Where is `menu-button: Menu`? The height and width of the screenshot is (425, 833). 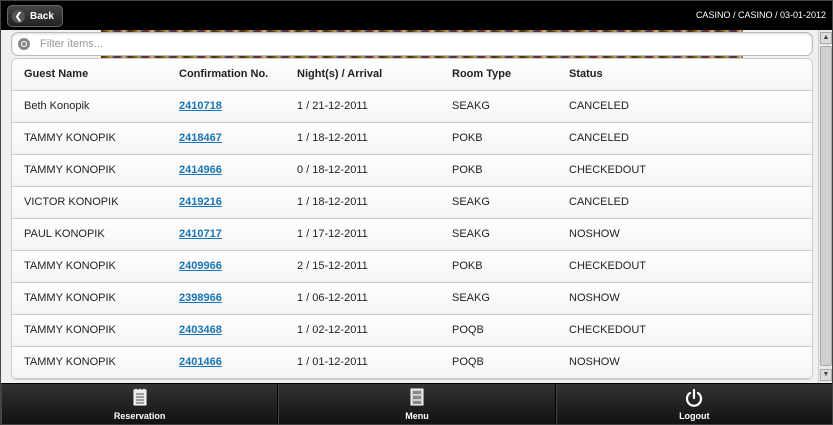
menu-button: Menu is located at coordinates (417, 404).